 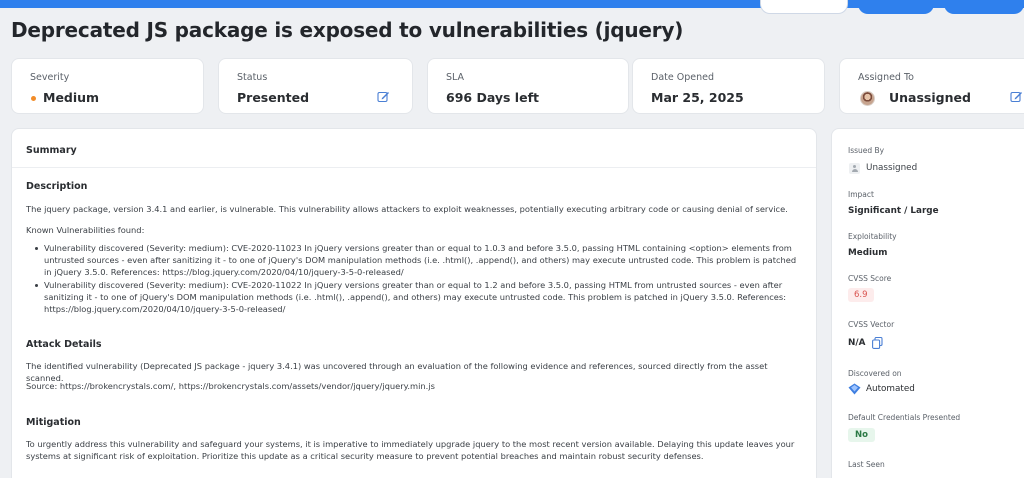 What do you see at coordinates (854, 168) in the screenshot?
I see `user-icon` at bounding box center [854, 168].